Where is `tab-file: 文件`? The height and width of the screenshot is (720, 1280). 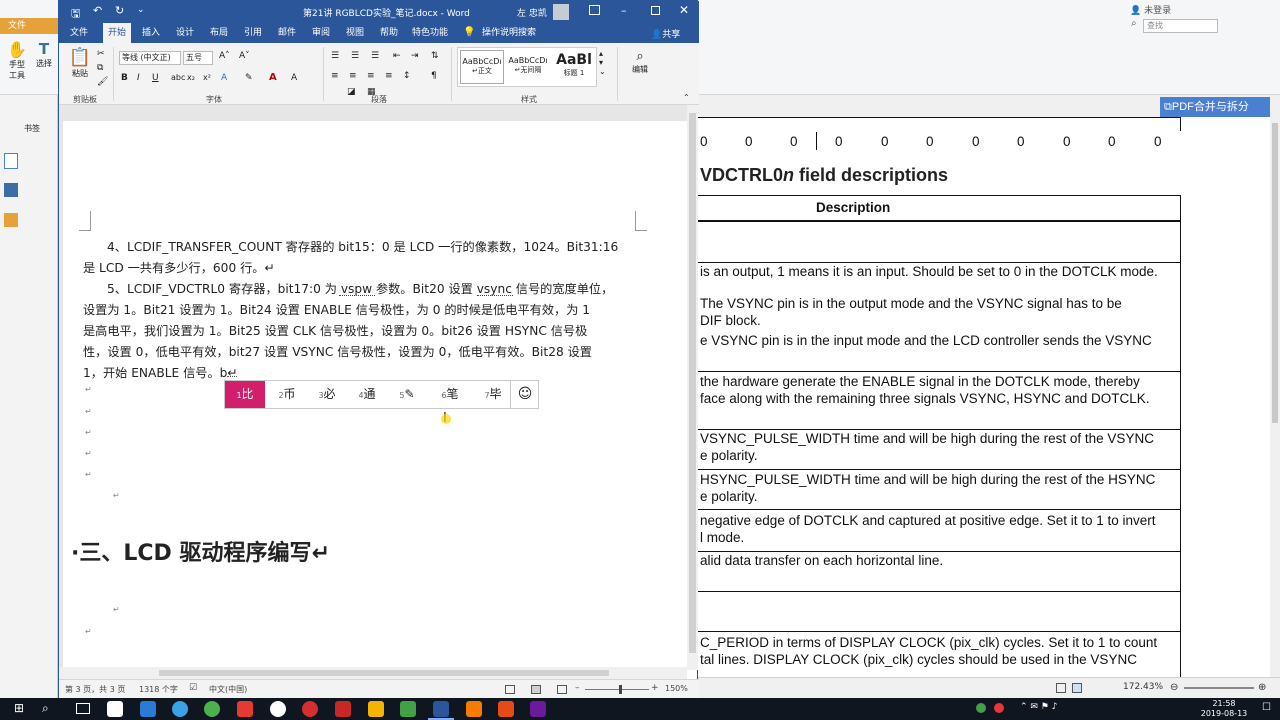
tab-file: 文件 is located at coordinates (79, 33).